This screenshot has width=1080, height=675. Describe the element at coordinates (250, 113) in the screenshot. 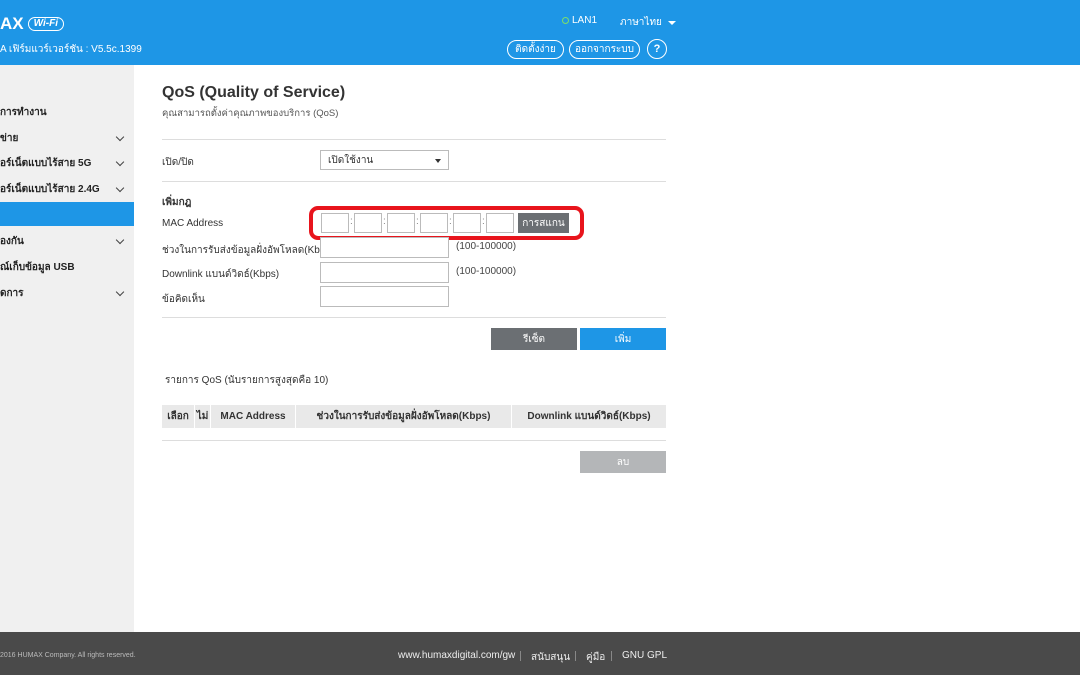

I see `page-subtitle: คุณสามารถตั้งค่าคุณภาพของบริการ (QoS)` at that location.